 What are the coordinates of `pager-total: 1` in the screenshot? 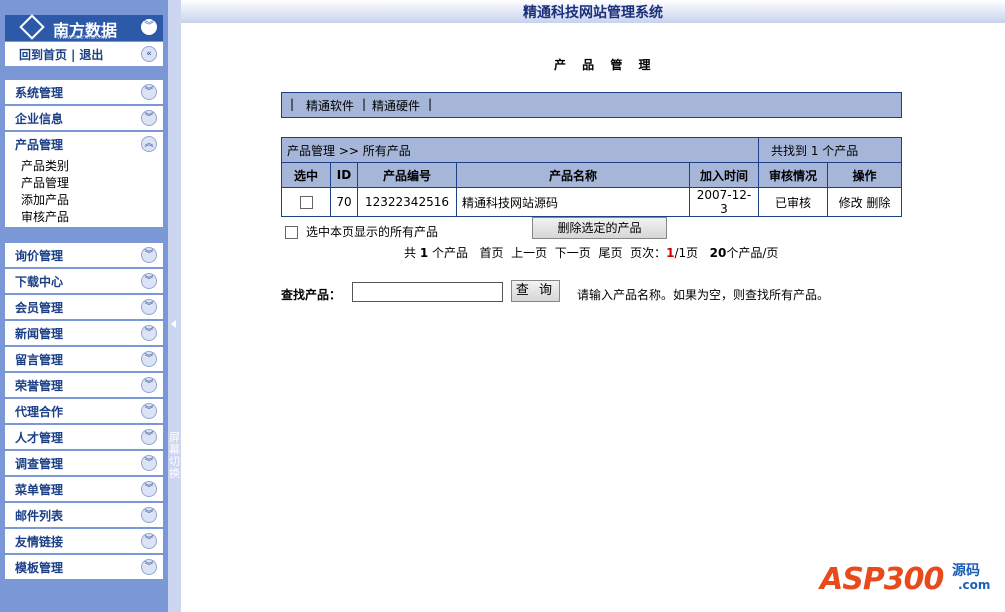 It's located at (424, 253).